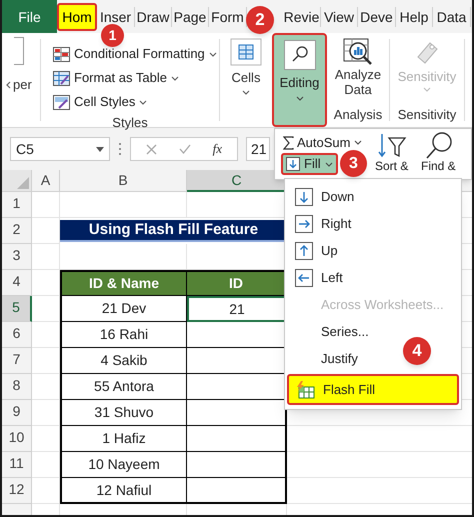 This screenshot has height=517, width=474. Describe the element at coordinates (358, 115) in the screenshot. I see `group-label: Analysis` at that location.